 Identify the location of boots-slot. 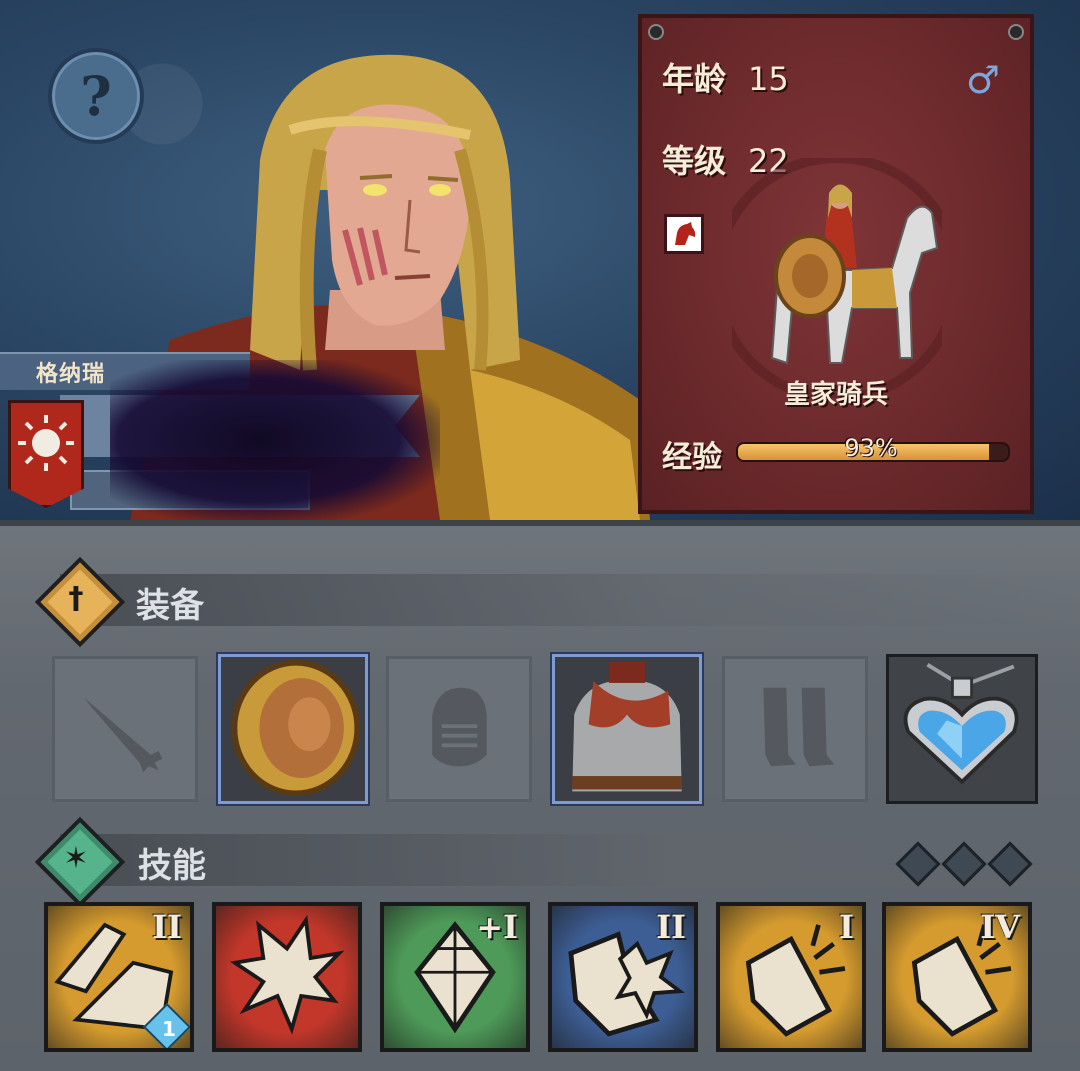
(795, 729).